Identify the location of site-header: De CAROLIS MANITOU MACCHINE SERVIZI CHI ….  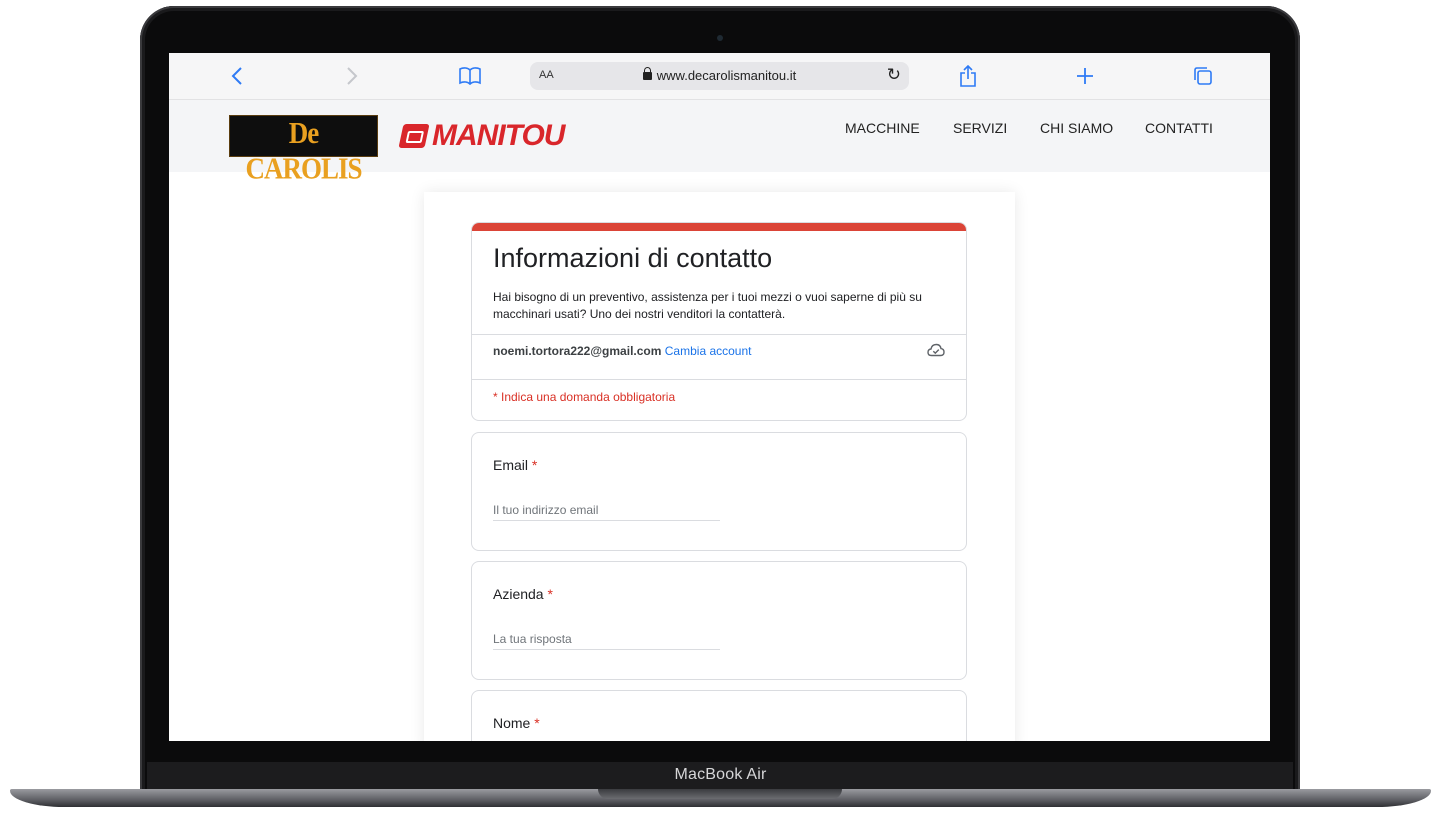
(719, 143).